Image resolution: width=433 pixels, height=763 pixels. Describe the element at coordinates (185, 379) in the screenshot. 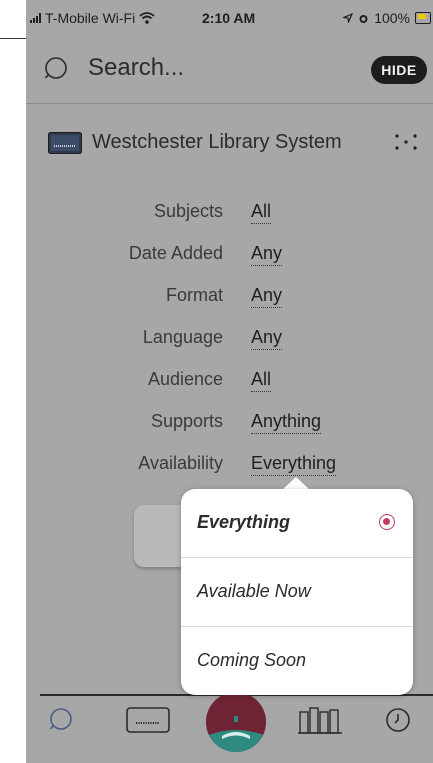

I see `filter-label: Audience` at that location.